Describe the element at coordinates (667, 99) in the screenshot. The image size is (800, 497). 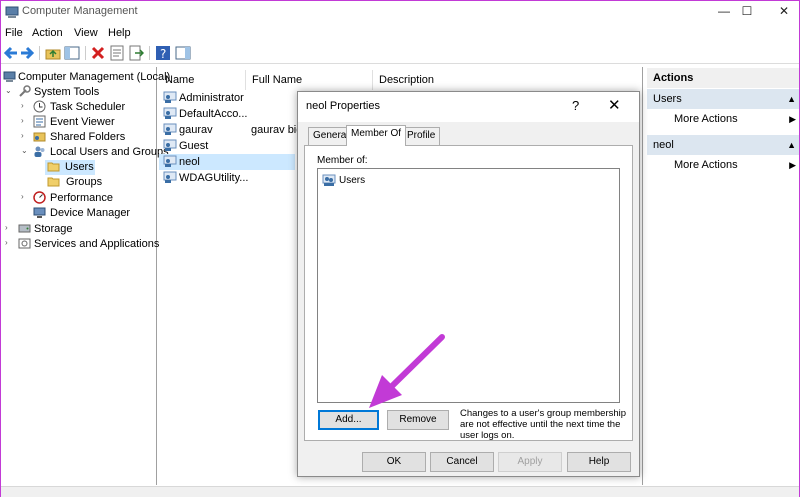
I see `actions-section-title: Users` at that location.